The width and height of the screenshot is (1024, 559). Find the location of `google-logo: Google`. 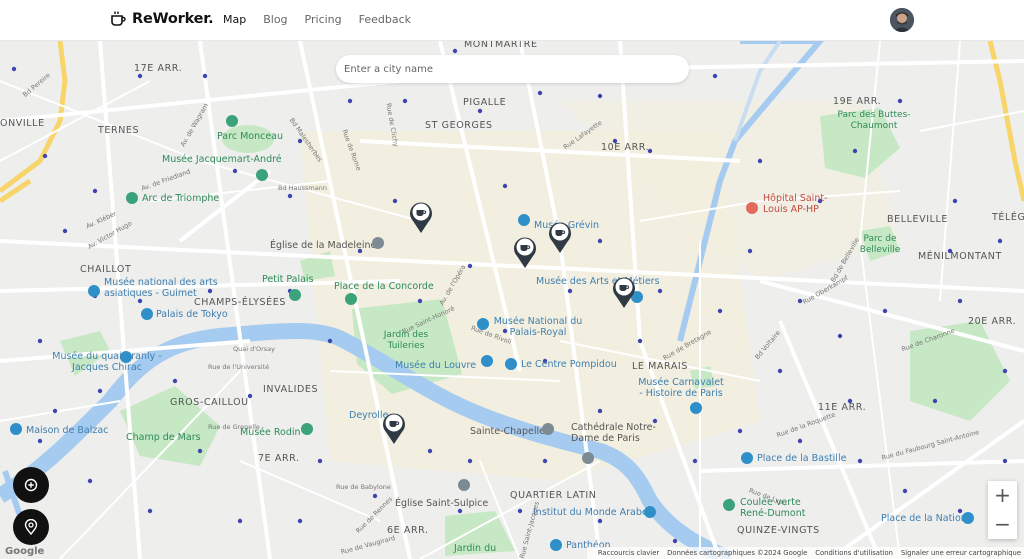

google-logo: Google is located at coordinates (24, 551).